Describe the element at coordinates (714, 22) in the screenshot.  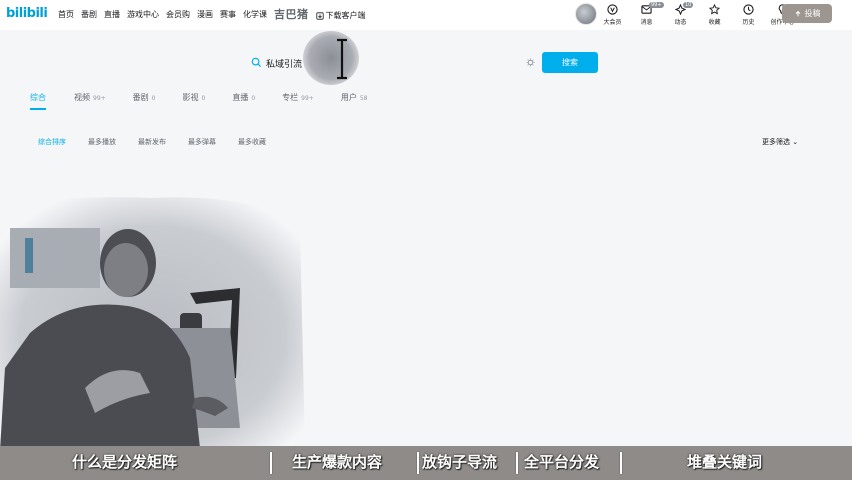
I see `favorite-label: 收藏` at that location.